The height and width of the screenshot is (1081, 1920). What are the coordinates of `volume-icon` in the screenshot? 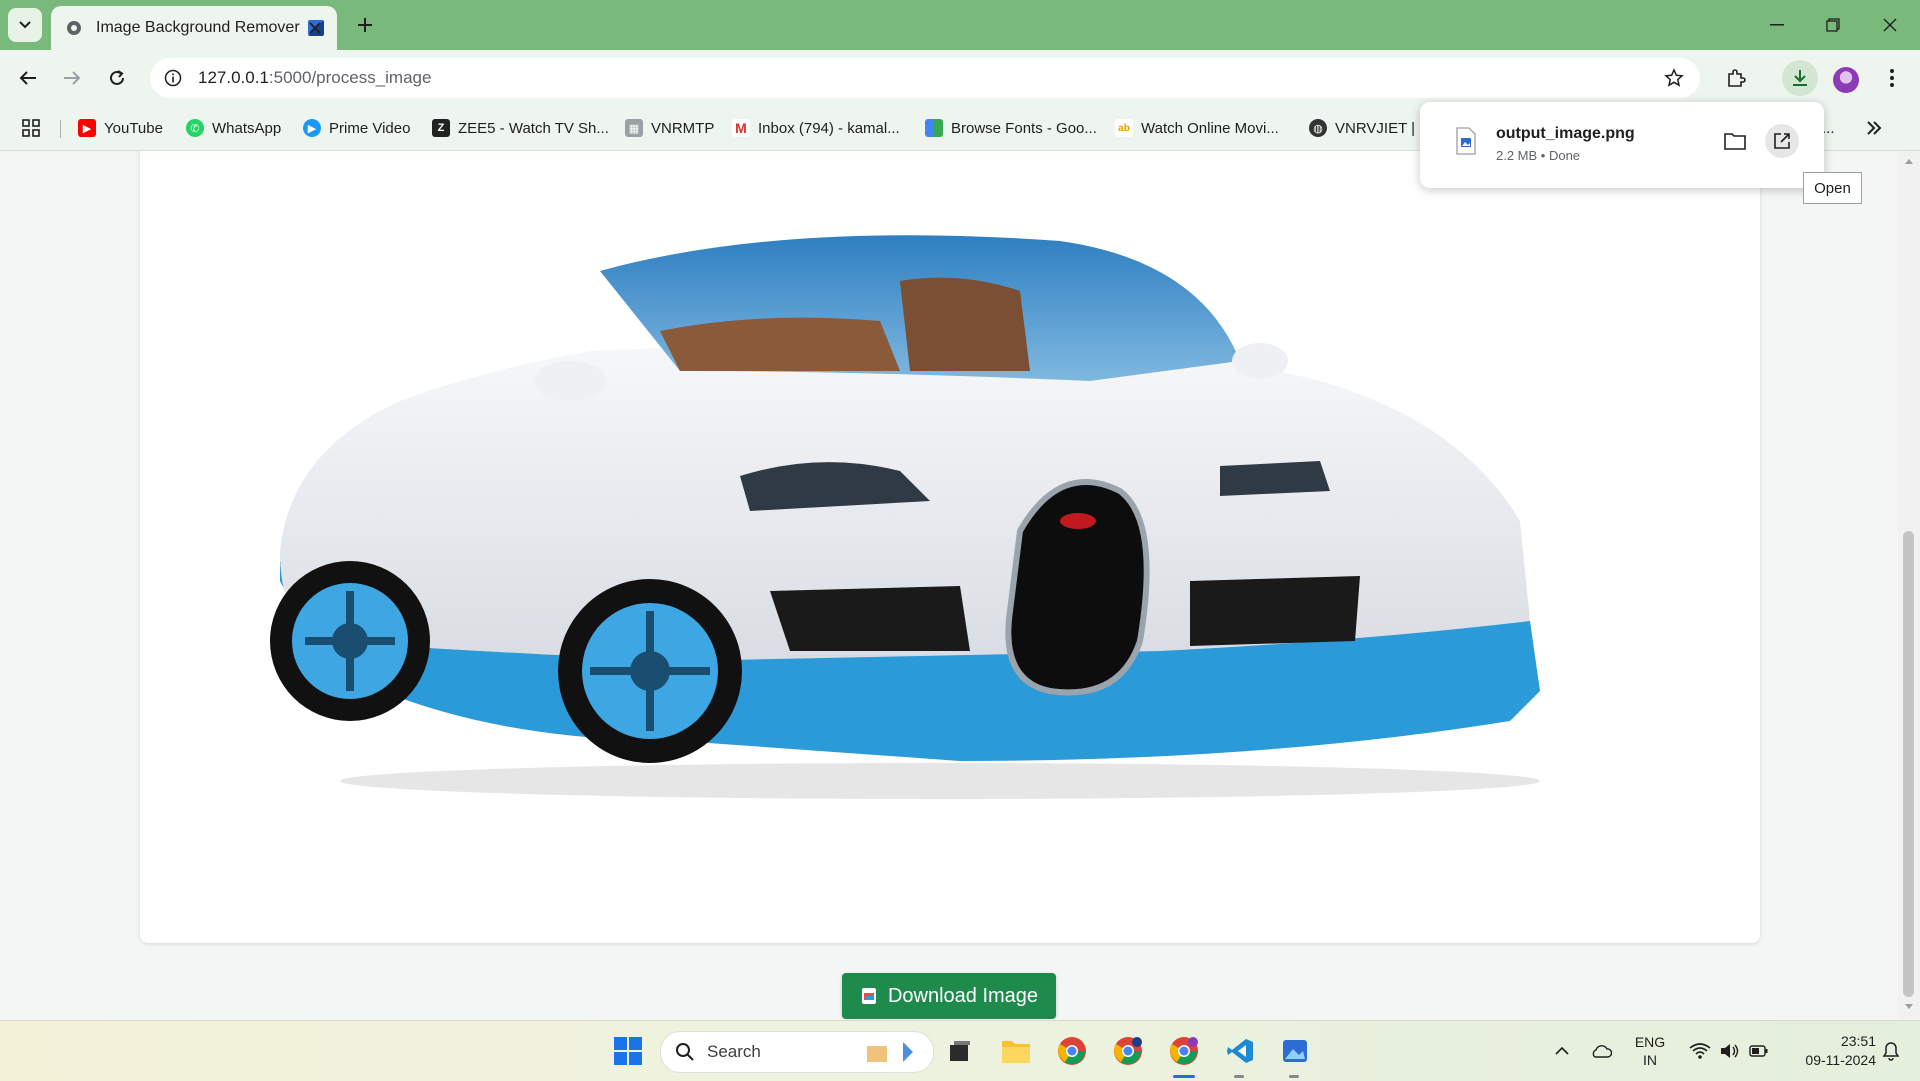 It's located at (1730, 1051).